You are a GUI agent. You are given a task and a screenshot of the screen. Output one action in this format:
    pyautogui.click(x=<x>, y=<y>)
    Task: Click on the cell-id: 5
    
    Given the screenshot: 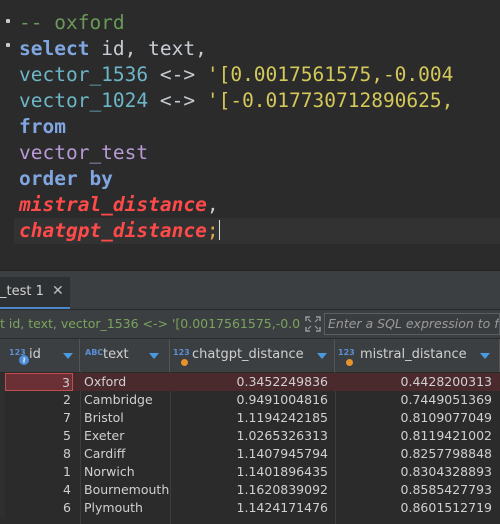 What is the action you would take?
    pyautogui.click(x=39, y=436)
    